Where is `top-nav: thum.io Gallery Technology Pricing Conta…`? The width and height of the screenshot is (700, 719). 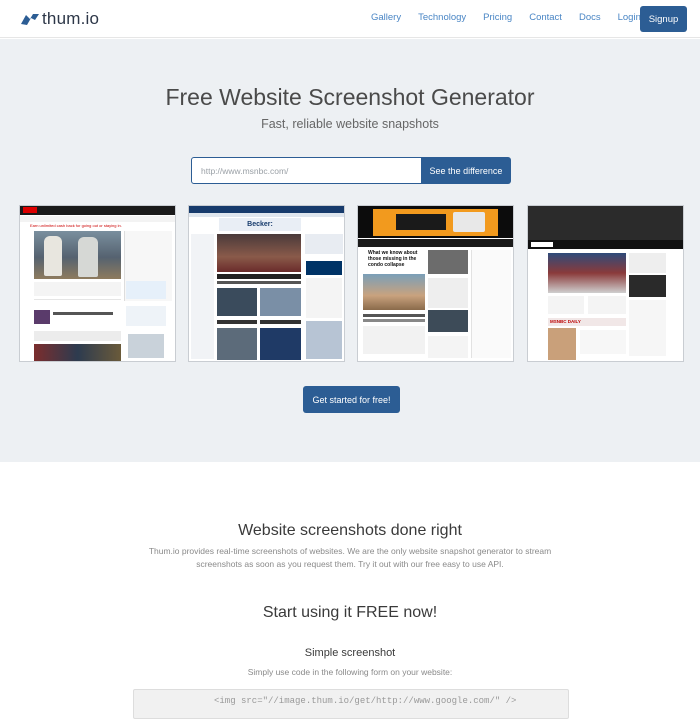
top-nav: thum.io Gallery Technology Pricing Conta… is located at coordinates (350, 19).